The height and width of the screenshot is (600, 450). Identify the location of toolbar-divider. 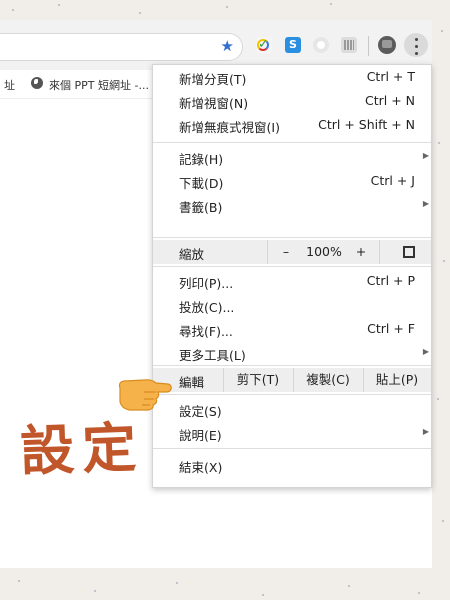
(368, 46).